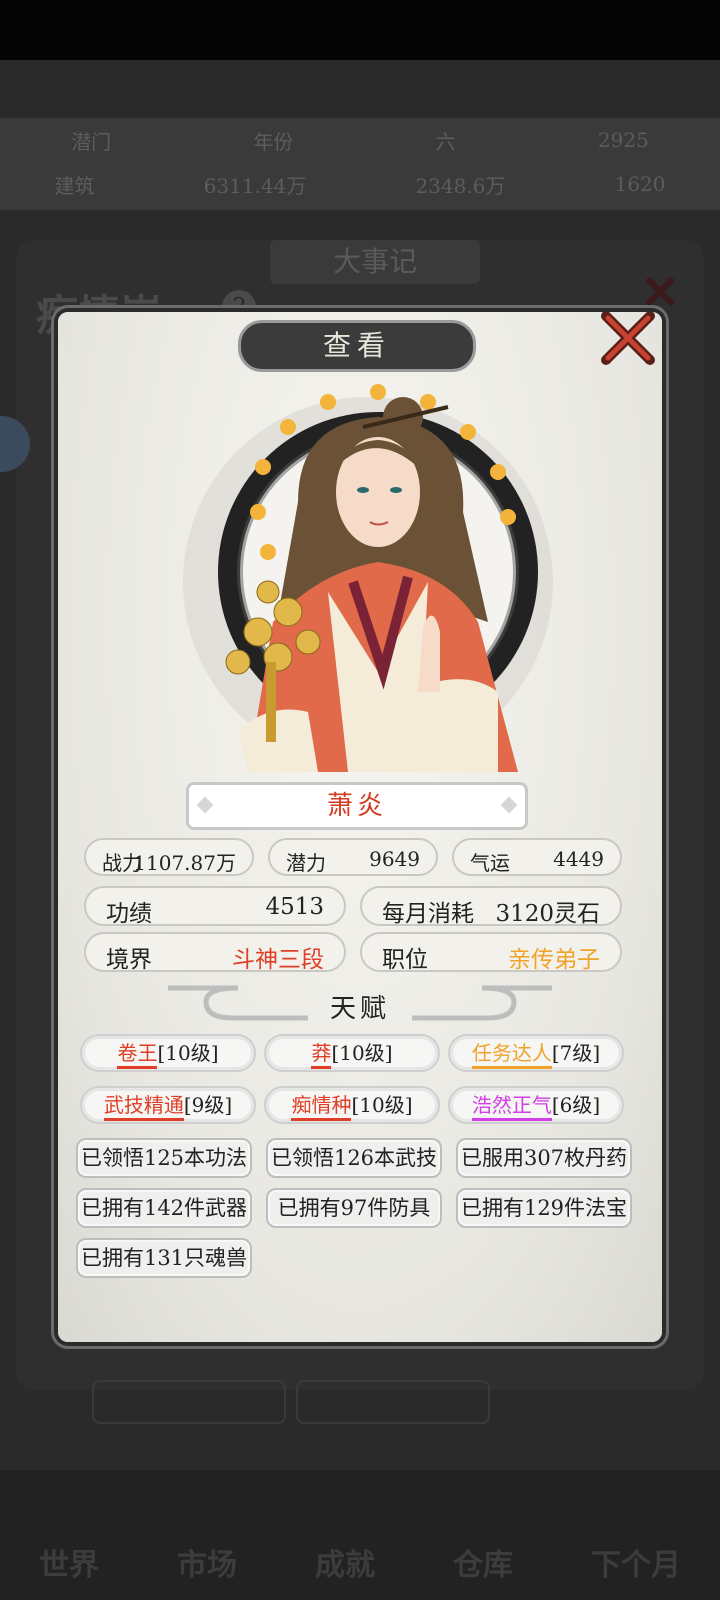  Describe the element at coordinates (306, 863) in the screenshot. I see `stat-label: 潜力` at that location.